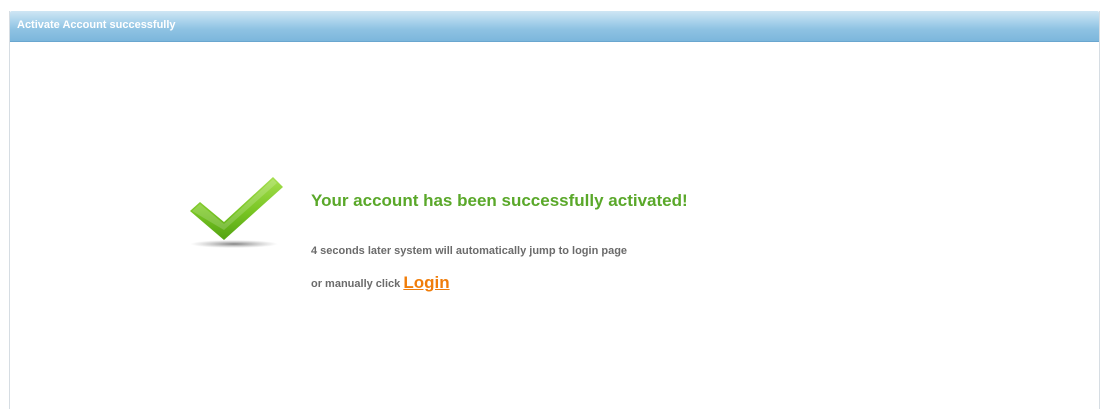 This screenshot has height=409, width=1108. Describe the element at coordinates (96, 25) in the screenshot. I see `panel-title: Activate Account successfully` at that location.